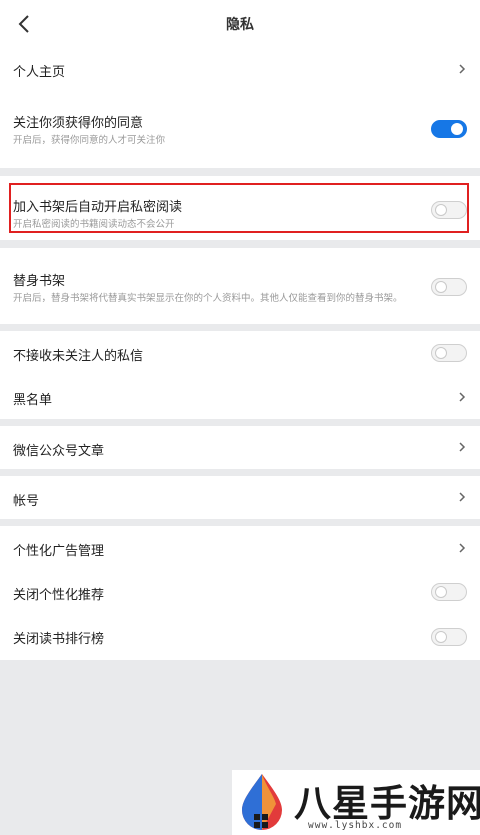 The height and width of the screenshot is (835, 480). I want to click on settings-item-blacklist: 黑名单, so click(240, 397).